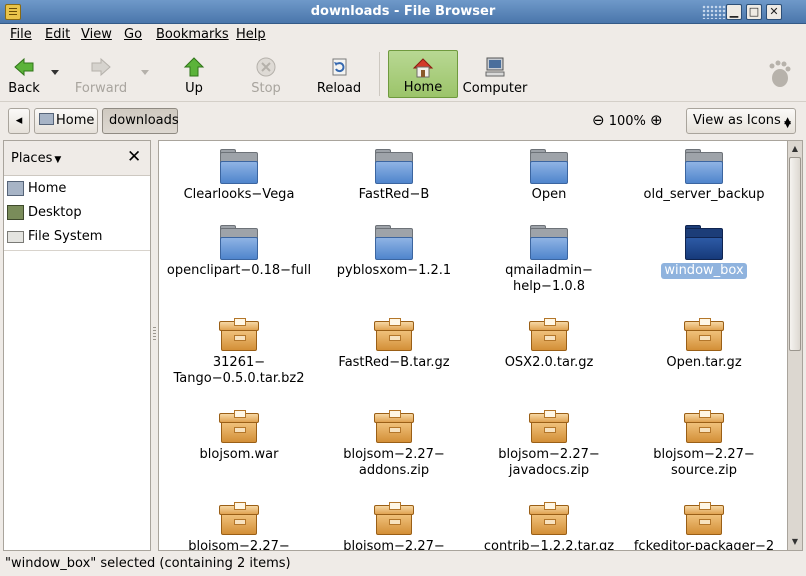 This screenshot has height=576, width=806. Describe the element at coordinates (145, 72) in the screenshot. I see `forward-history-dropdown` at that location.